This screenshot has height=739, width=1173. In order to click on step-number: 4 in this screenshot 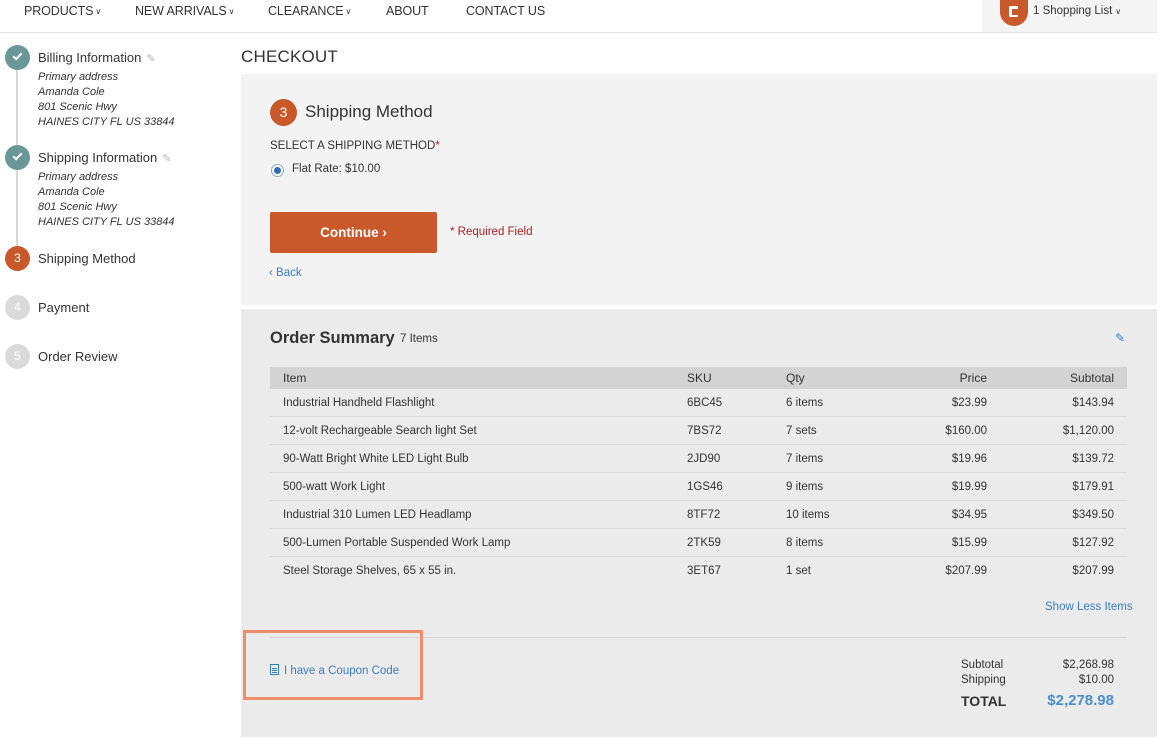, I will do `click(17, 307)`.